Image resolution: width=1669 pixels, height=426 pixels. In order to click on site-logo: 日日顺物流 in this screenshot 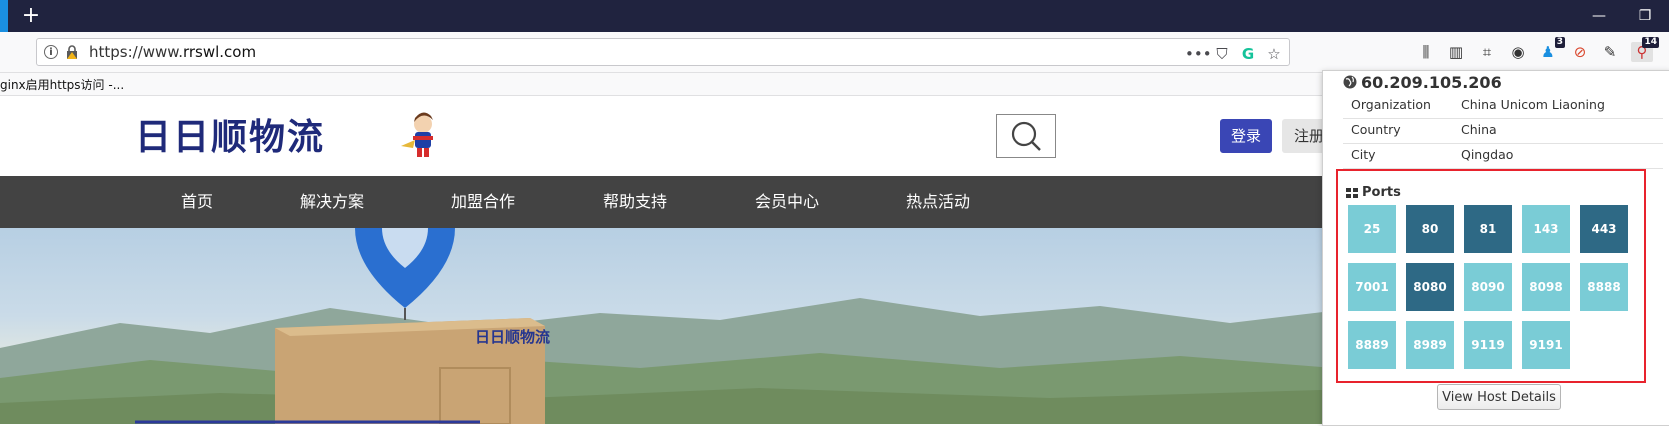, I will do `click(230, 134)`.